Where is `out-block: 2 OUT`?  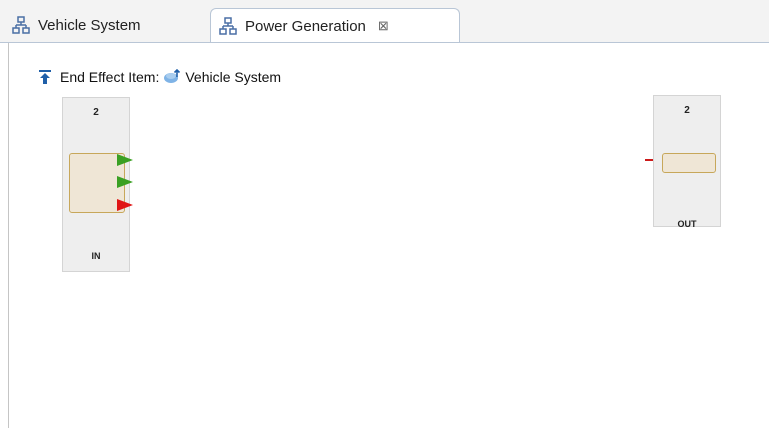
out-block: 2 OUT is located at coordinates (687, 162).